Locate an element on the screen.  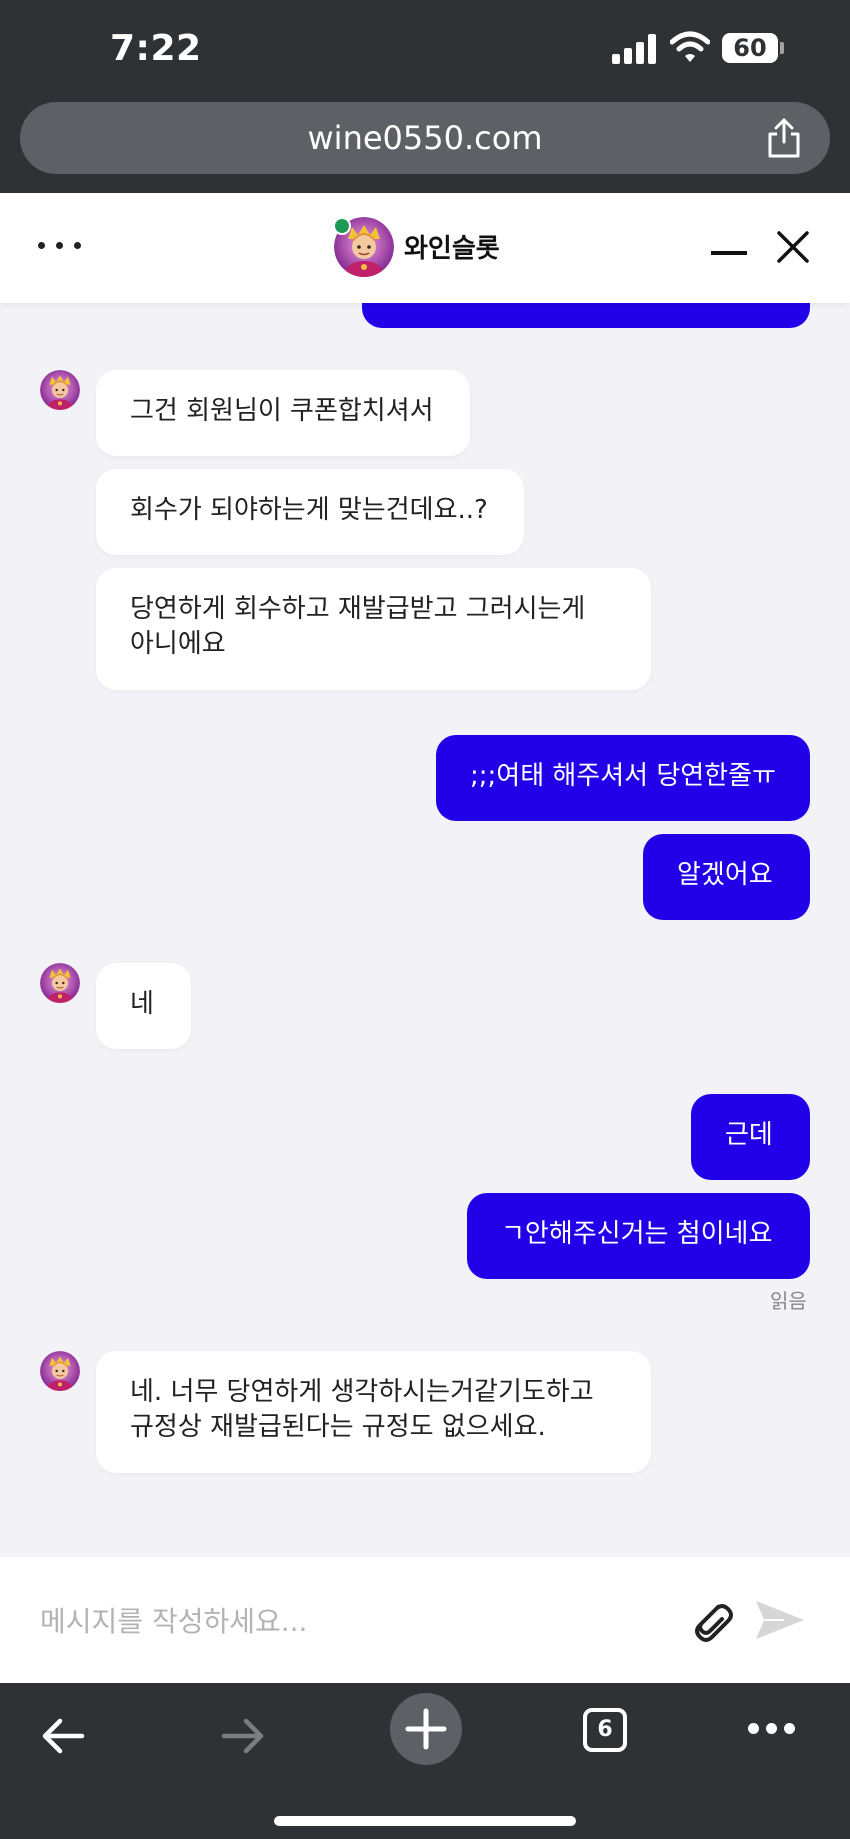
message-bubble-outgoing: ㄱ안해주신거는 첨이네요 is located at coordinates (638, 1236).